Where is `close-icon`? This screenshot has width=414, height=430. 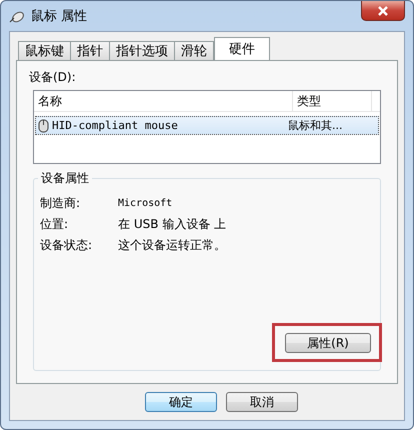 close-icon is located at coordinates (383, 11).